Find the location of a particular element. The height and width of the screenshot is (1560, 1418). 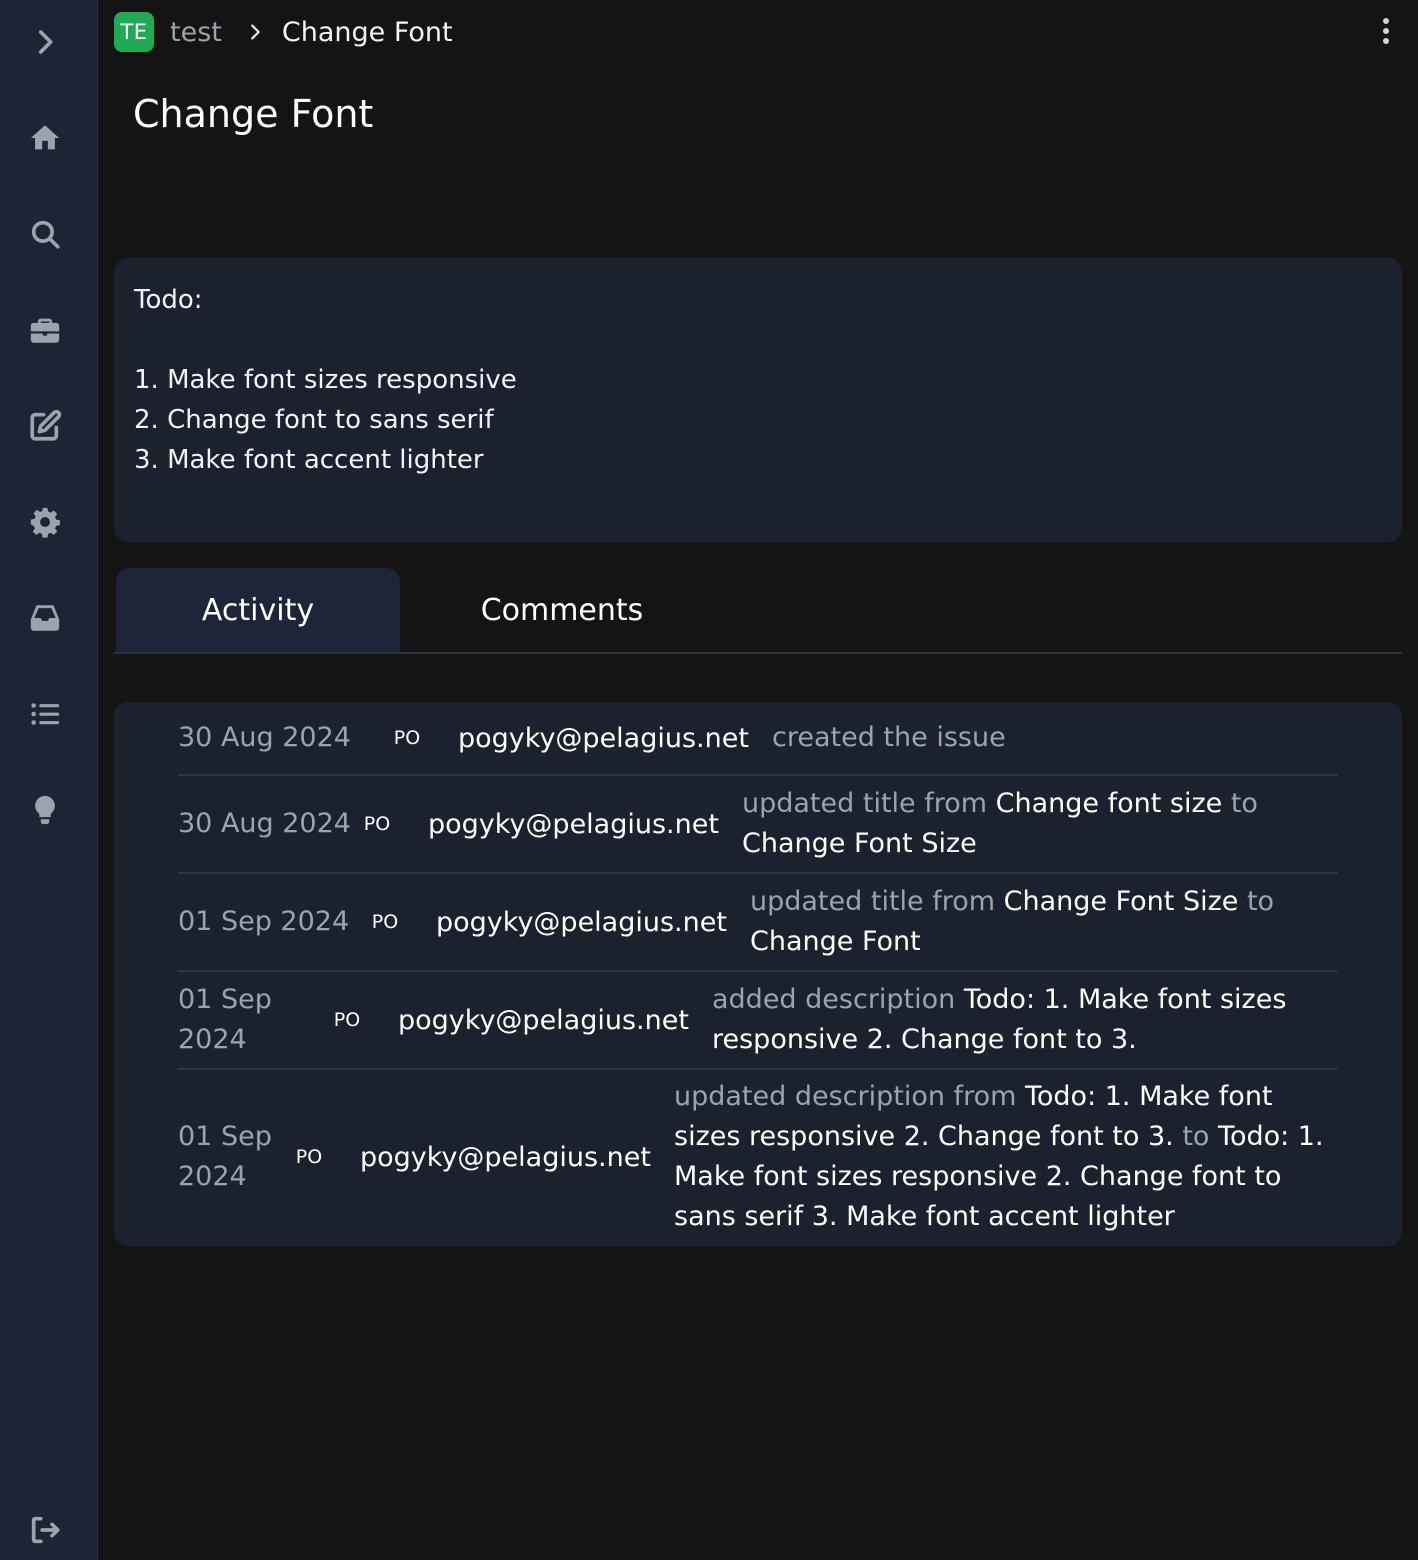

activity-verb: updated description from is located at coordinates (849, 1096).